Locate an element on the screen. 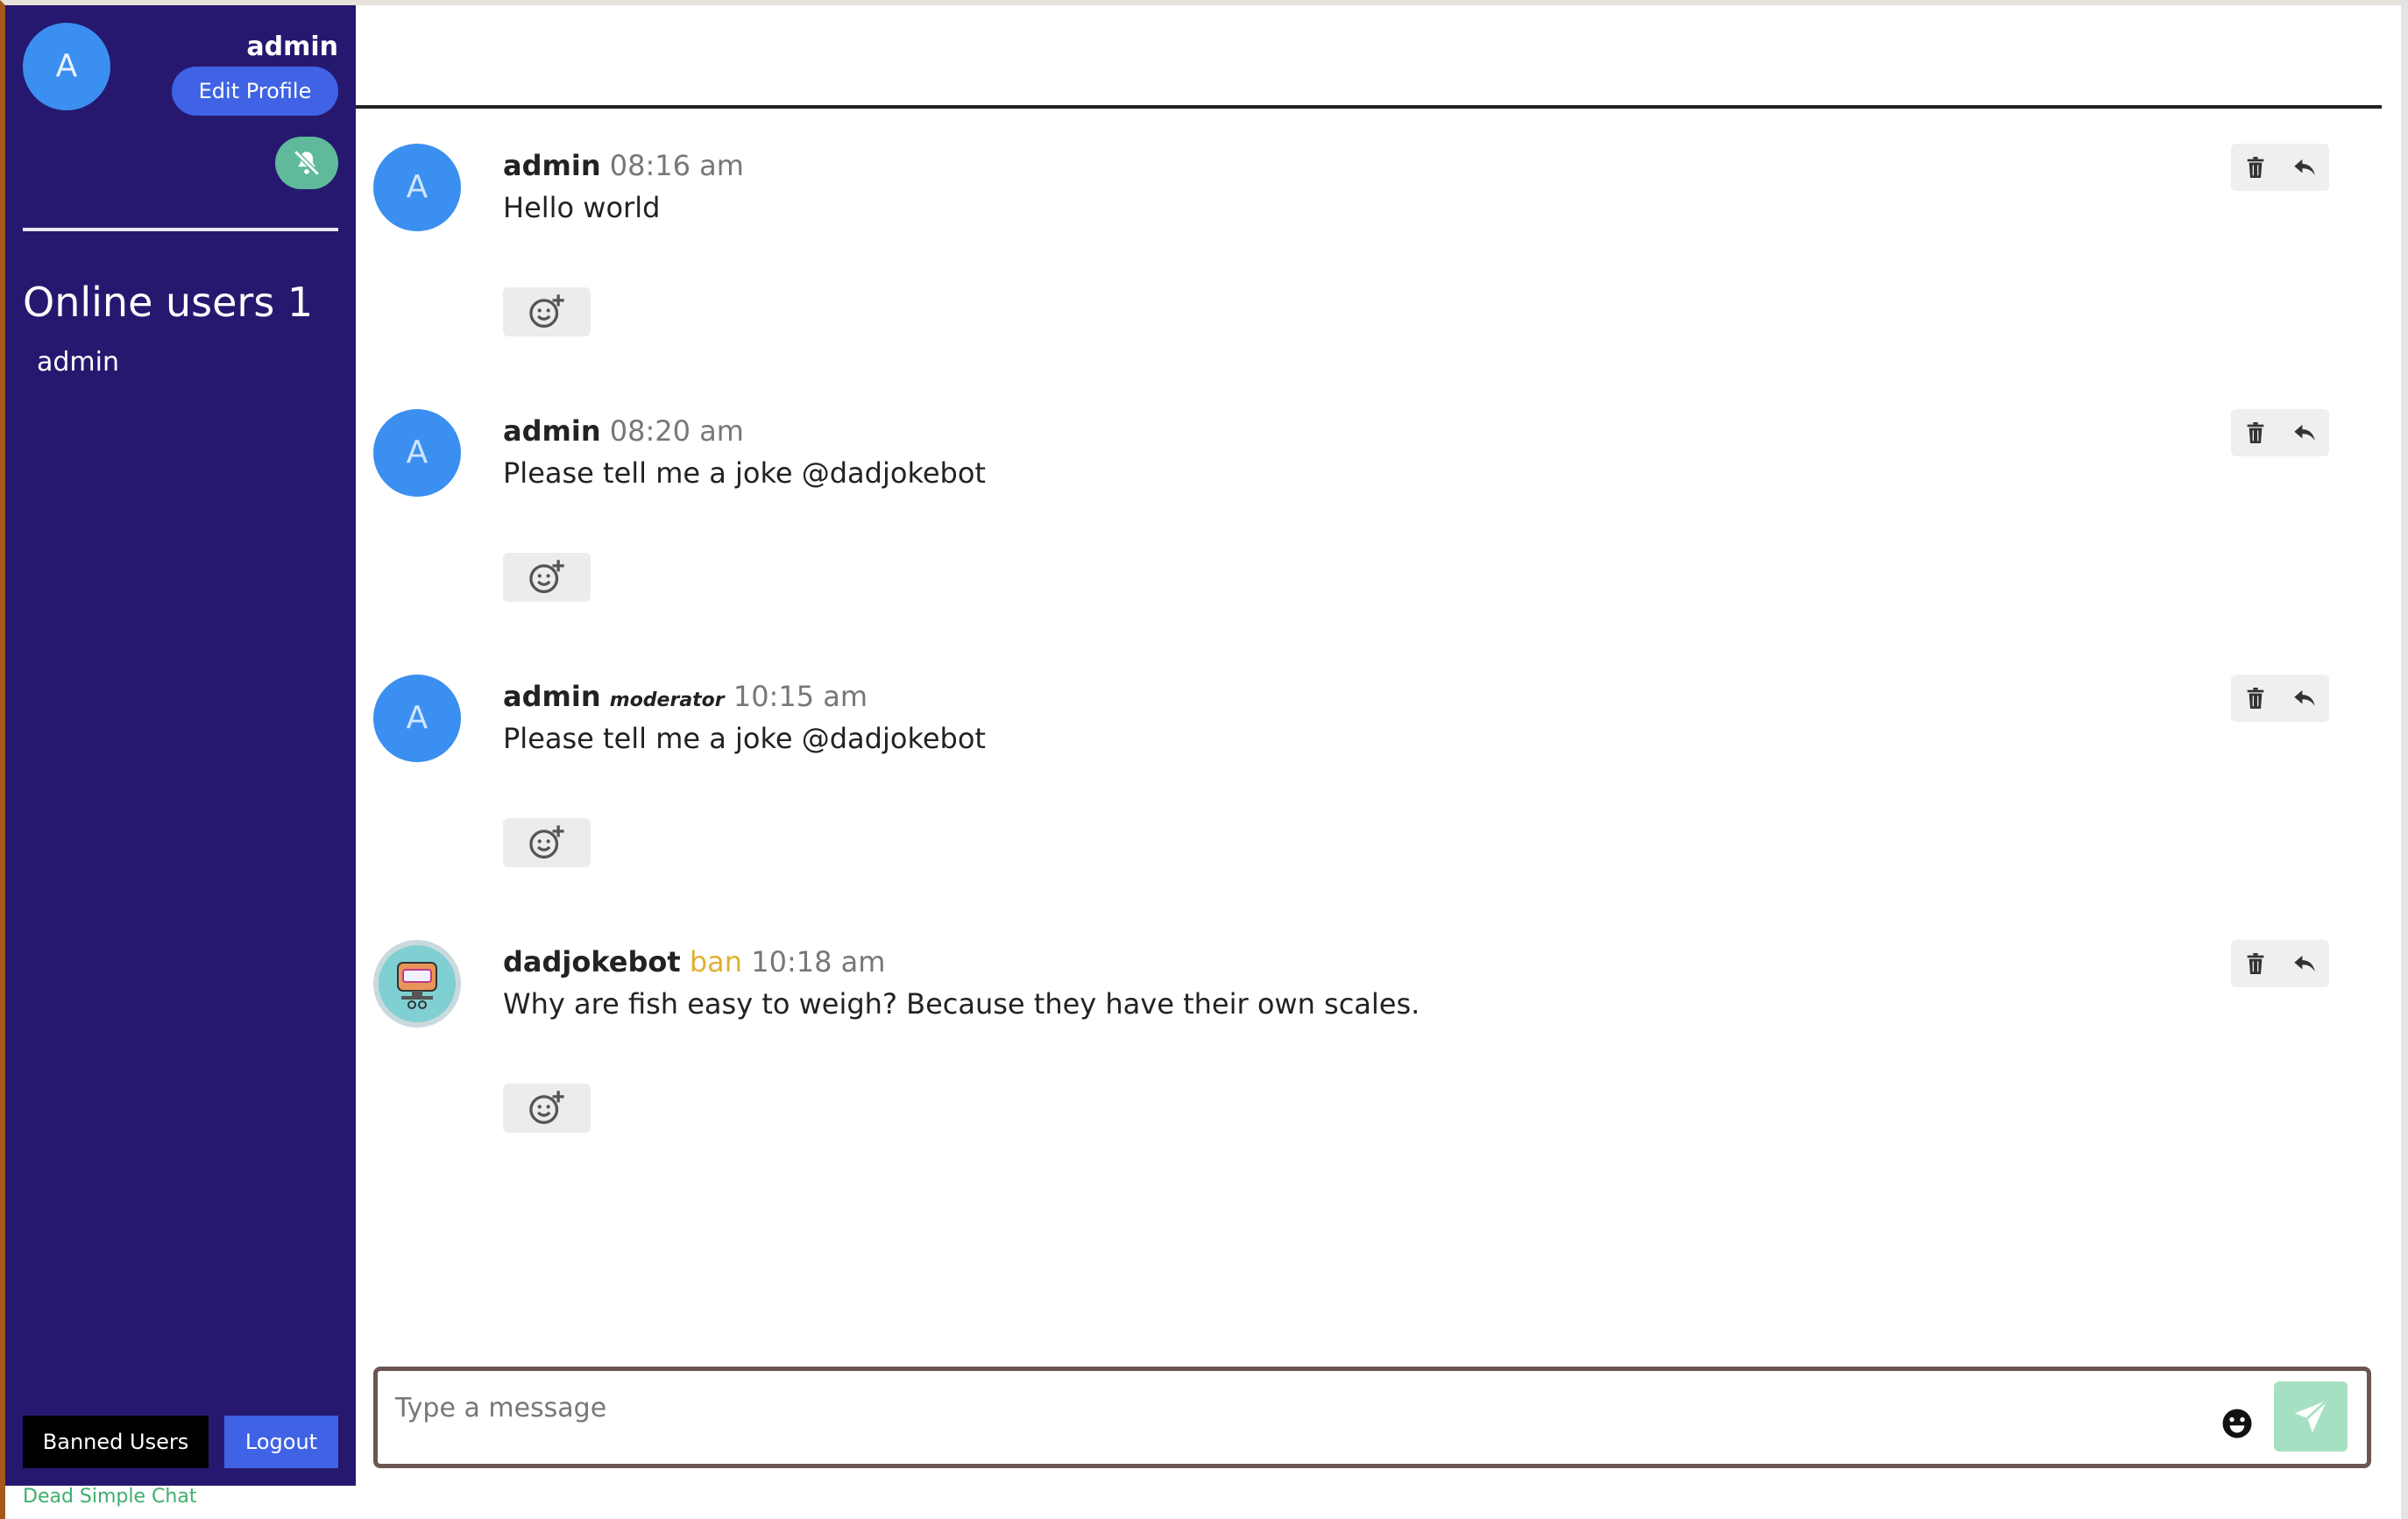  emoji-icon is located at coordinates (2237, 1423).